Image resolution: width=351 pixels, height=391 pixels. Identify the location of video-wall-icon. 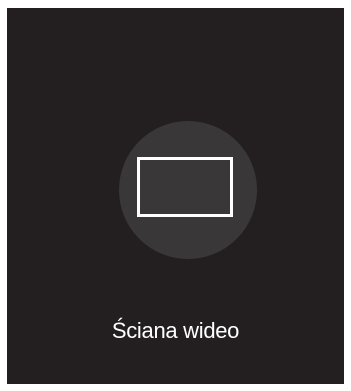
(185, 187).